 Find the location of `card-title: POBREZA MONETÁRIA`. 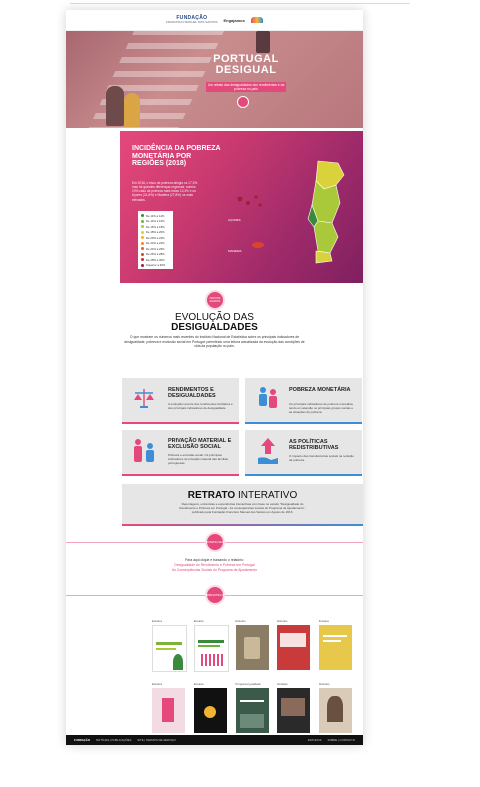

card-title: POBREZA MONETÁRIA is located at coordinates (320, 390).